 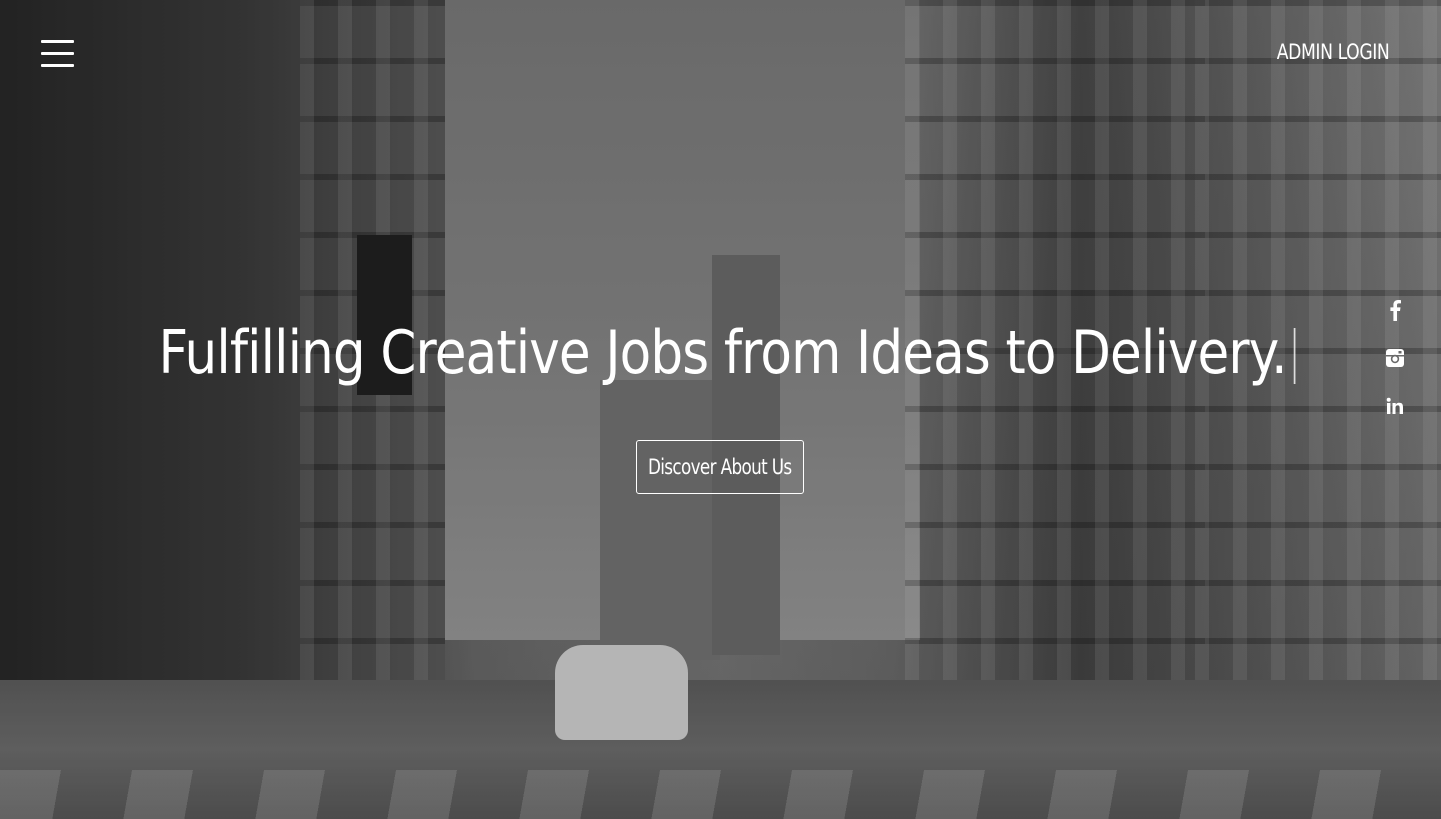 I want to click on discover-about-us-button: Discover About Us, so click(x=720, y=467).